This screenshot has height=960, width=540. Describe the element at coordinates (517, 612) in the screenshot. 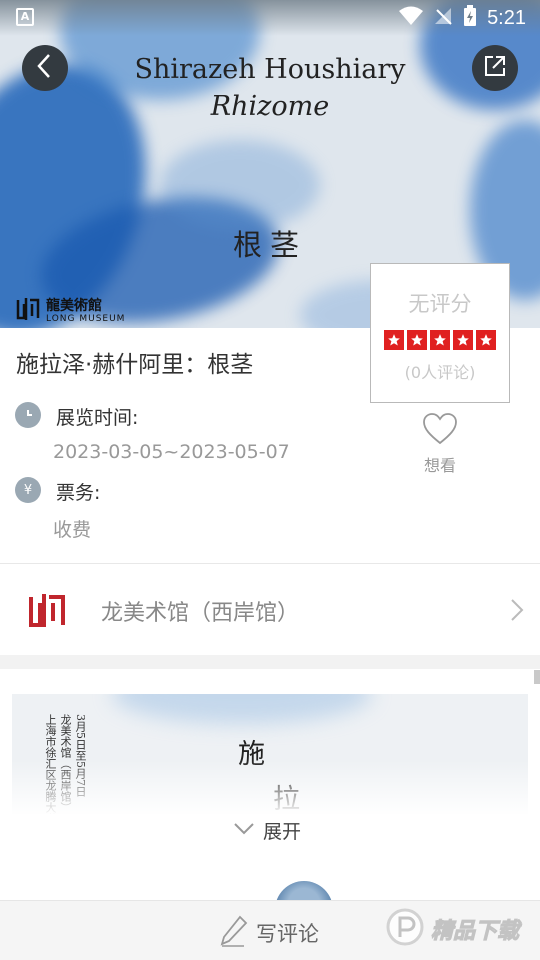

I see `chevron-right-icon` at that location.